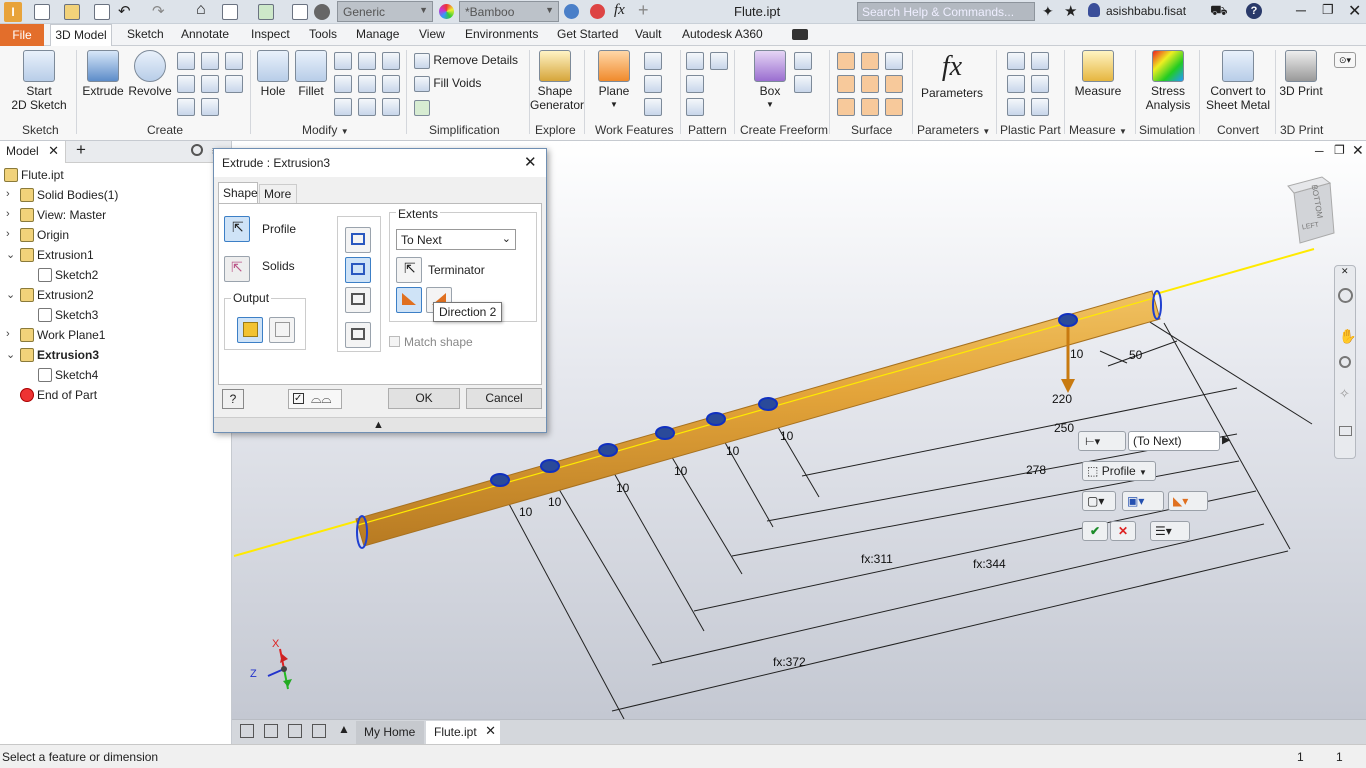 The width and height of the screenshot is (1366, 768). I want to click on start-2d-sketch-button: Start 2D Sketch, so click(39, 81).